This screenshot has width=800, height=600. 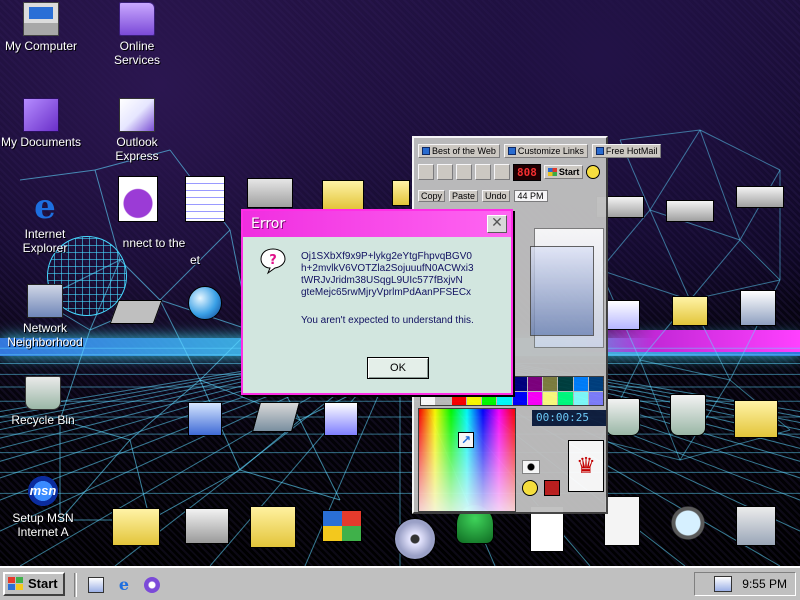 I want to click on desktop-icon-setup-msn: Setup MSN Internet A, so click(x=43, y=506).